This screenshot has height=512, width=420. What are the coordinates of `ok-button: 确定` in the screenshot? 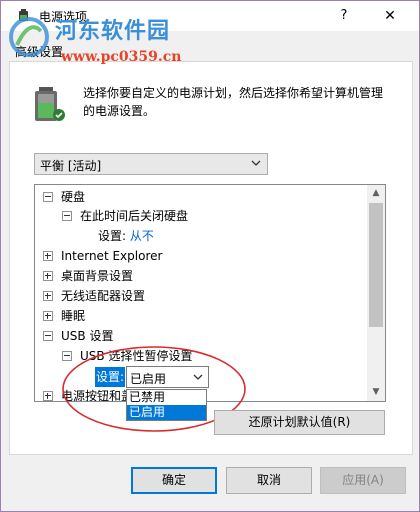 It's located at (174, 480).